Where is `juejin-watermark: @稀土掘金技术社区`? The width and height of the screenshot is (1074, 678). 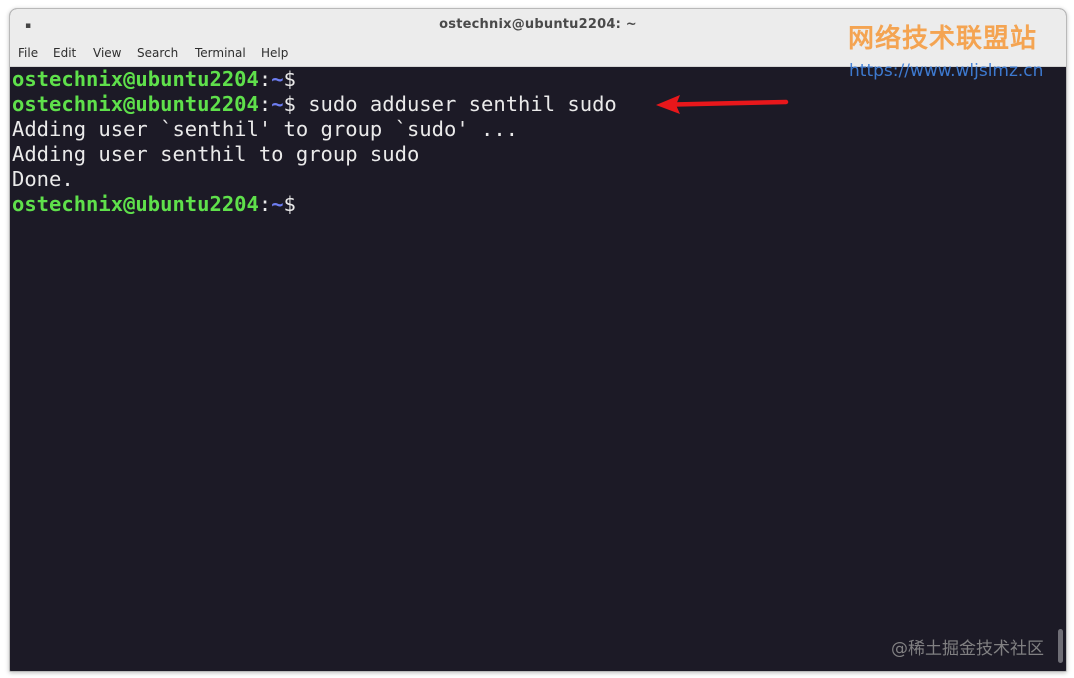 juejin-watermark: @稀土掘金技术社区 is located at coordinates (967, 649).